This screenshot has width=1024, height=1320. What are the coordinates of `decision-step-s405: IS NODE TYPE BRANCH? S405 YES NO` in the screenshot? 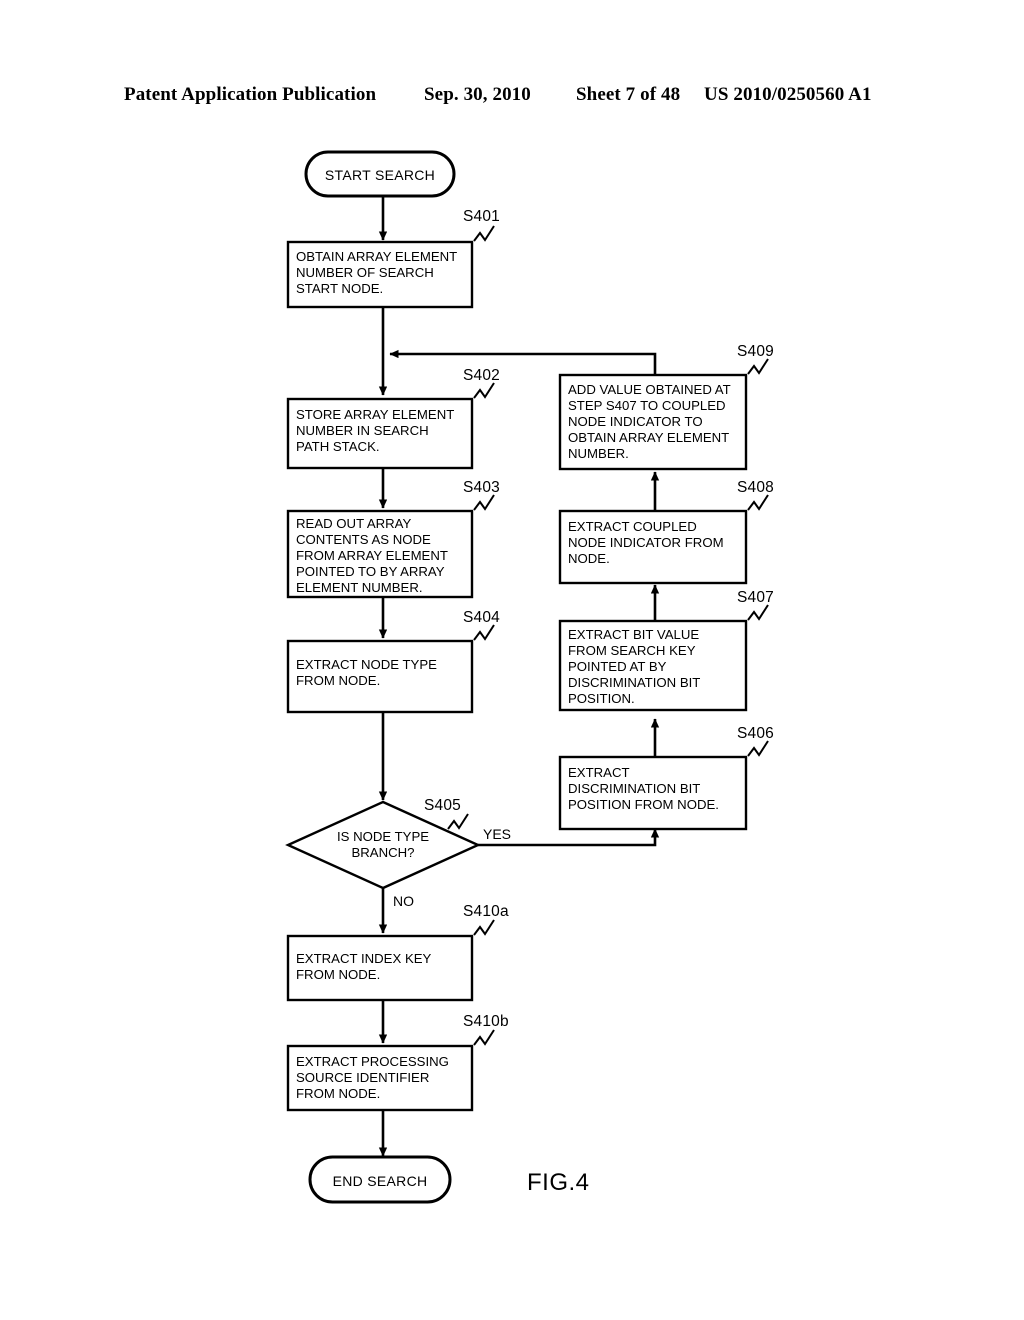 It's located at (398, 853).